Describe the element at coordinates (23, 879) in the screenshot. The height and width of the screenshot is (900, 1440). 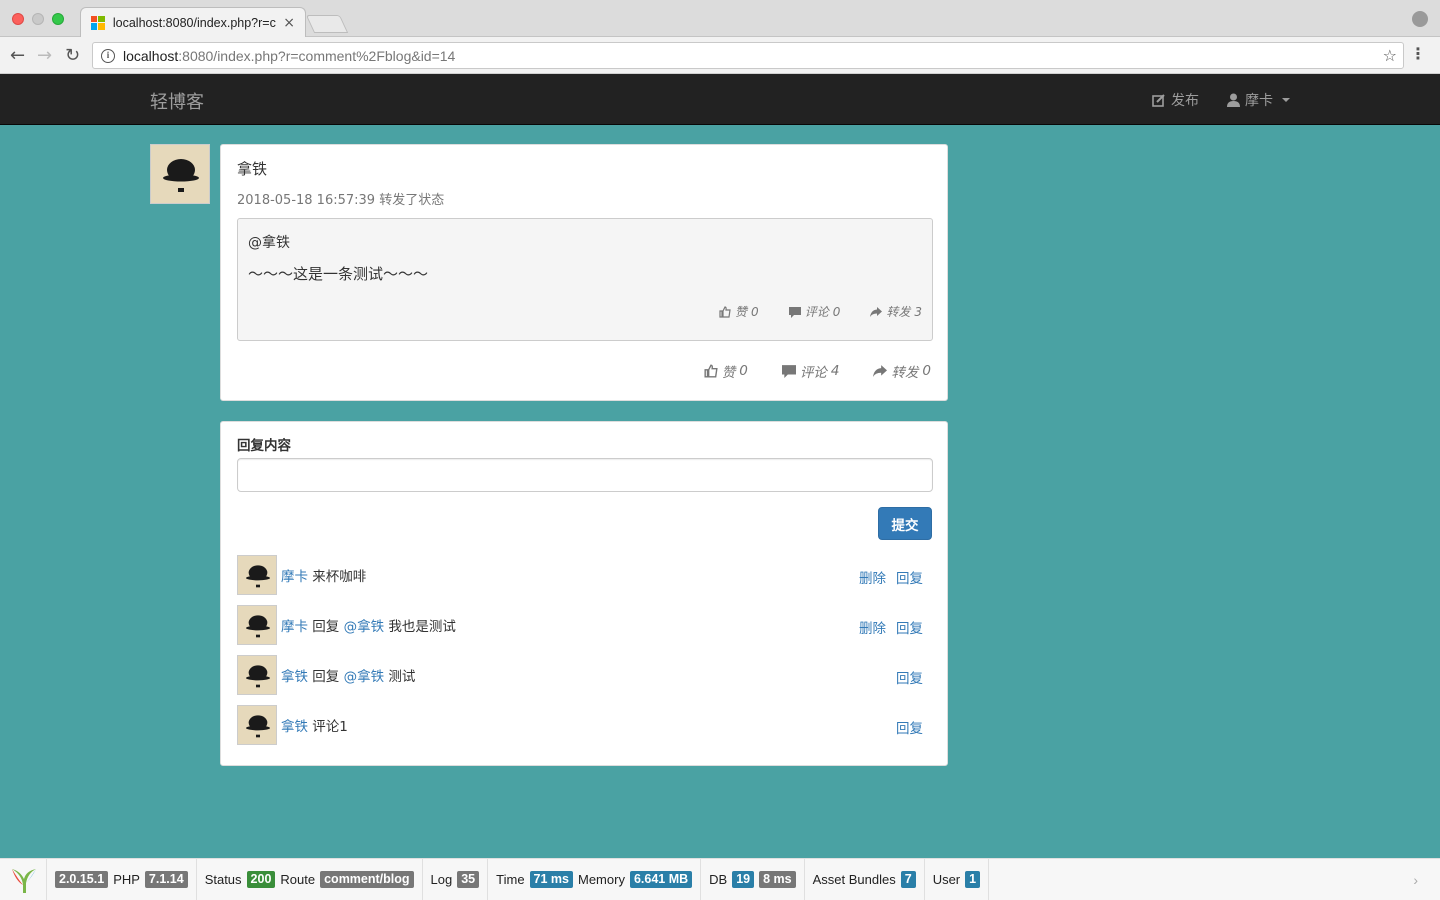
I see `yii-logo-icon` at that location.